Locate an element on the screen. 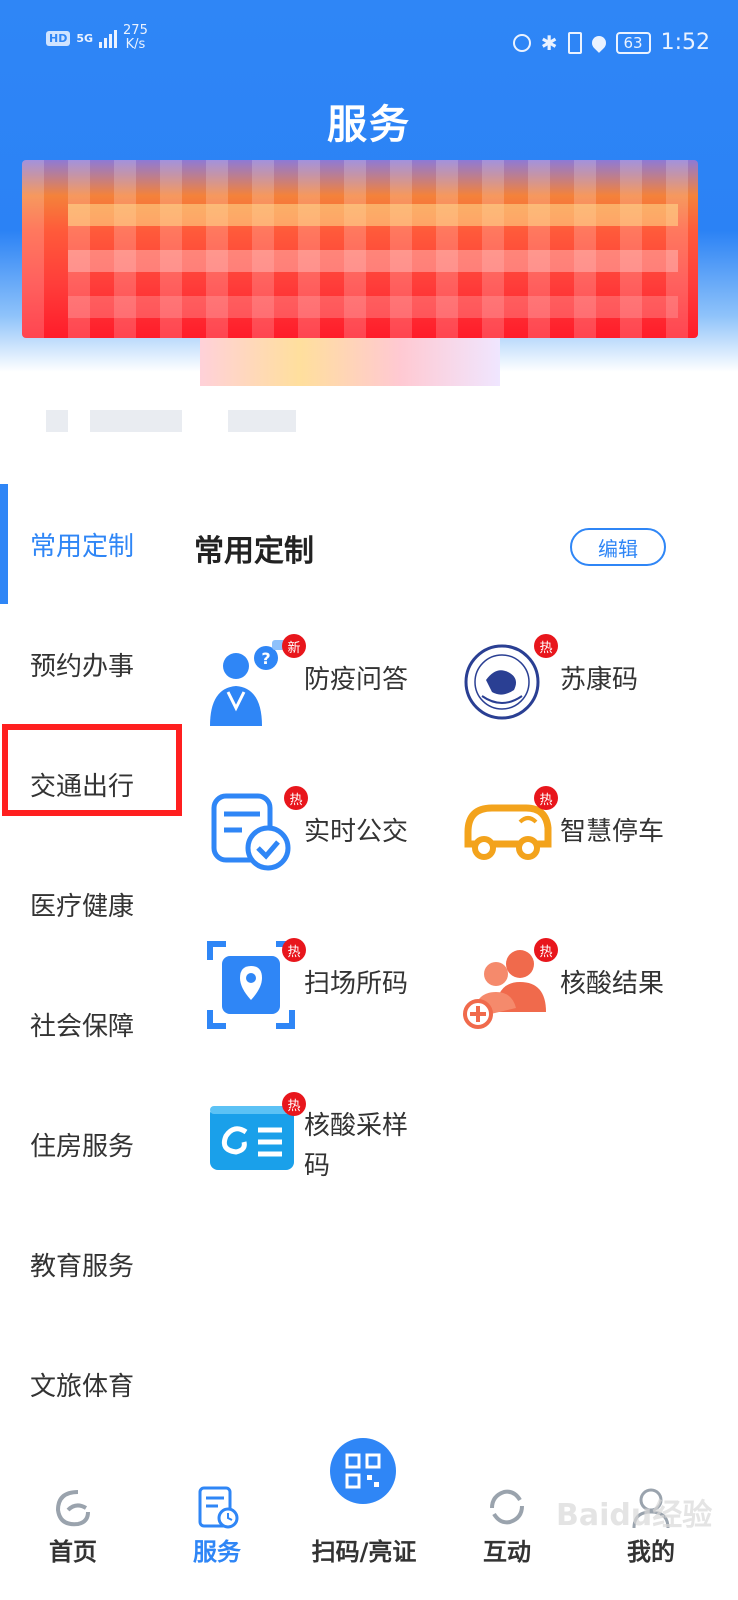 Image resolution: width=738 pixels, height=1600 pixels. tab-label: 扫码/亮证 is located at coordinates (364, 1552).